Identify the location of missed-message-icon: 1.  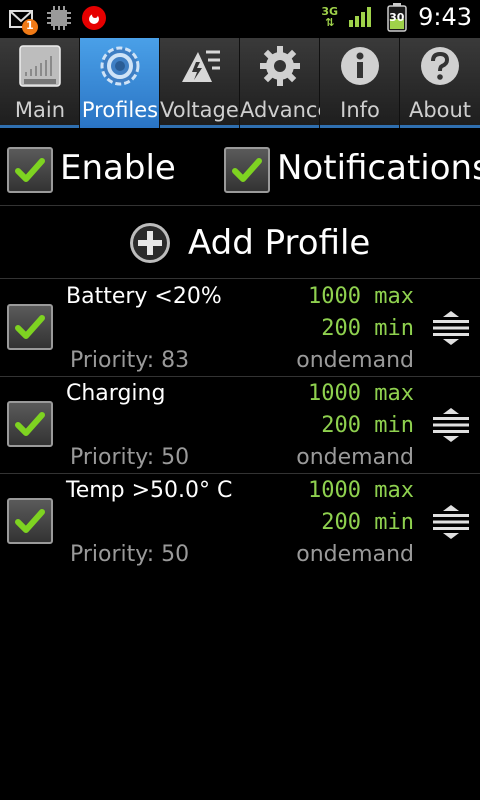
(23, 20).